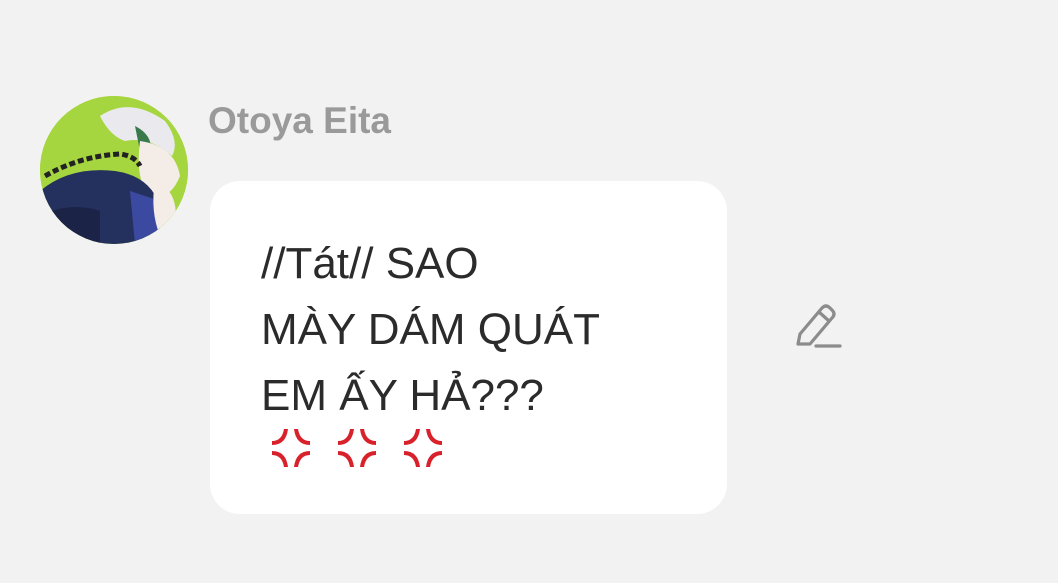 The width and height of the screenshot is (1058, 583). I want to click on message-line: EM ẤY HẢ???, so click(402, 395).